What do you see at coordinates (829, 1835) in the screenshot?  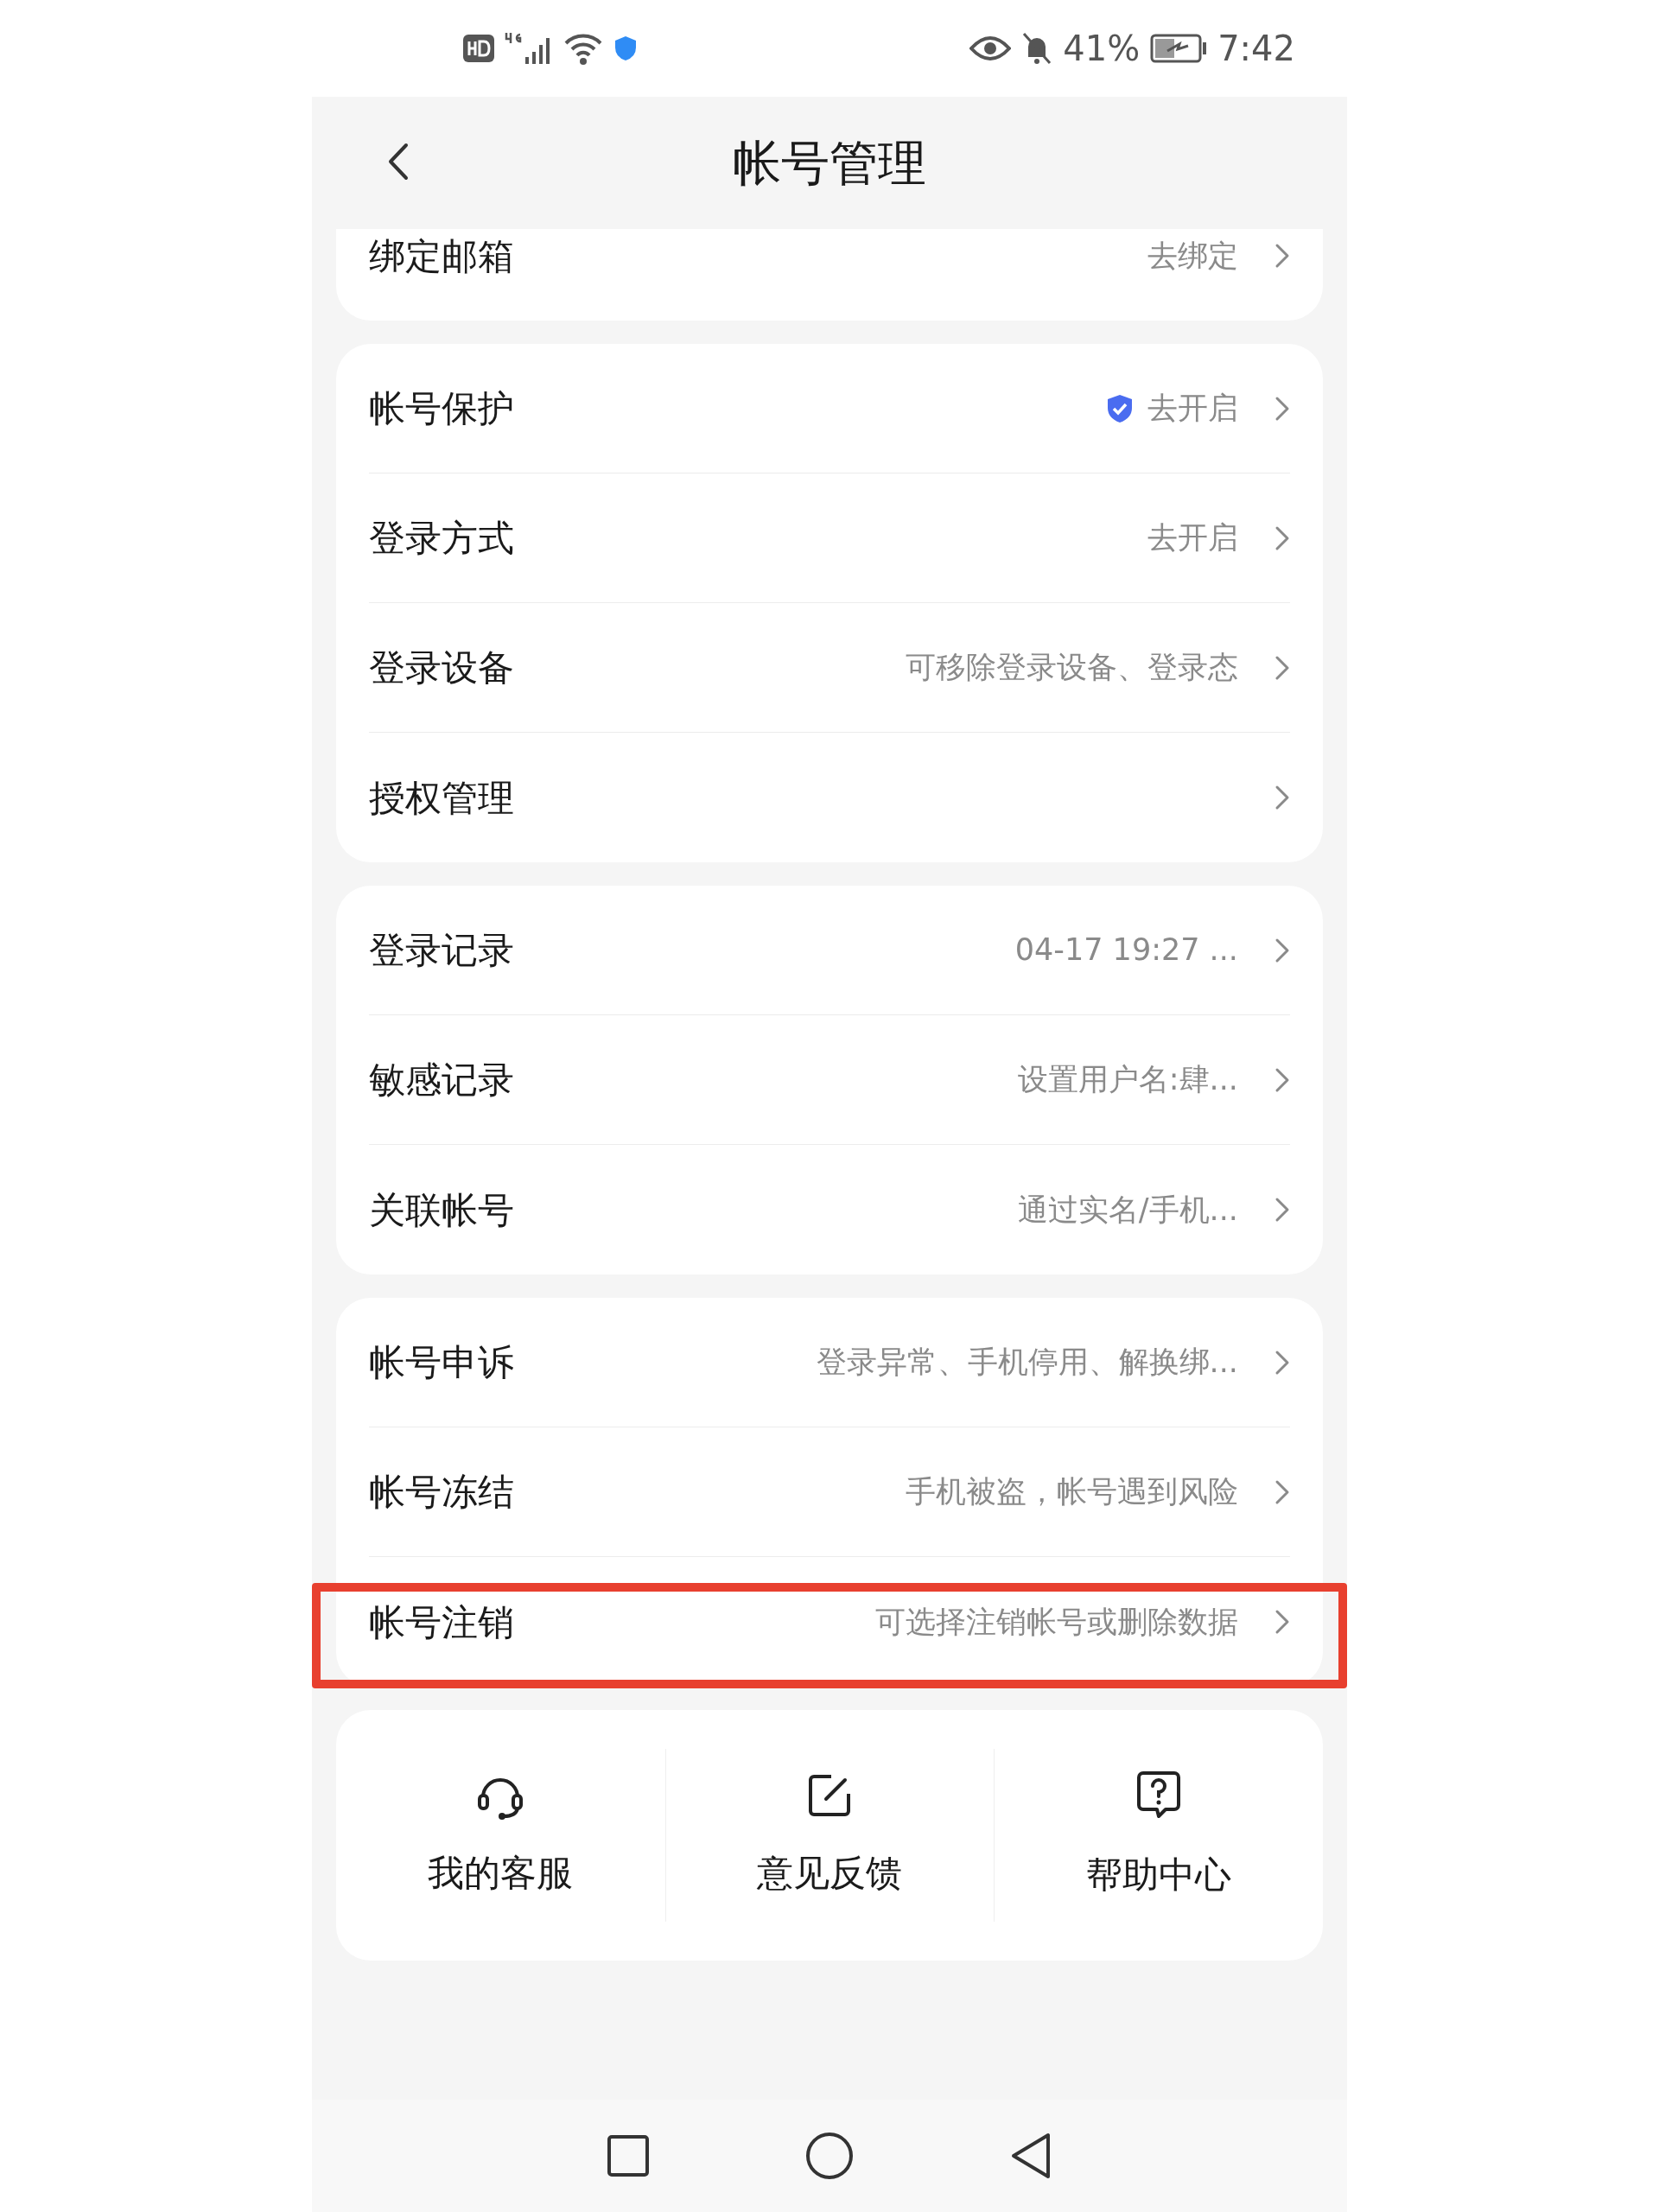 I see `service-button: 意见反馈` at bounding box center [829, 1835].